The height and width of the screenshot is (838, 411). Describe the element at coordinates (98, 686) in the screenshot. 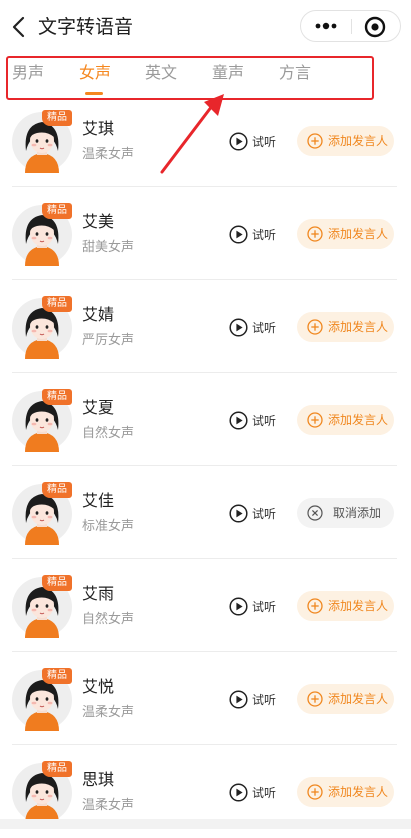

I see `voice-name: 艾悦` at that location.